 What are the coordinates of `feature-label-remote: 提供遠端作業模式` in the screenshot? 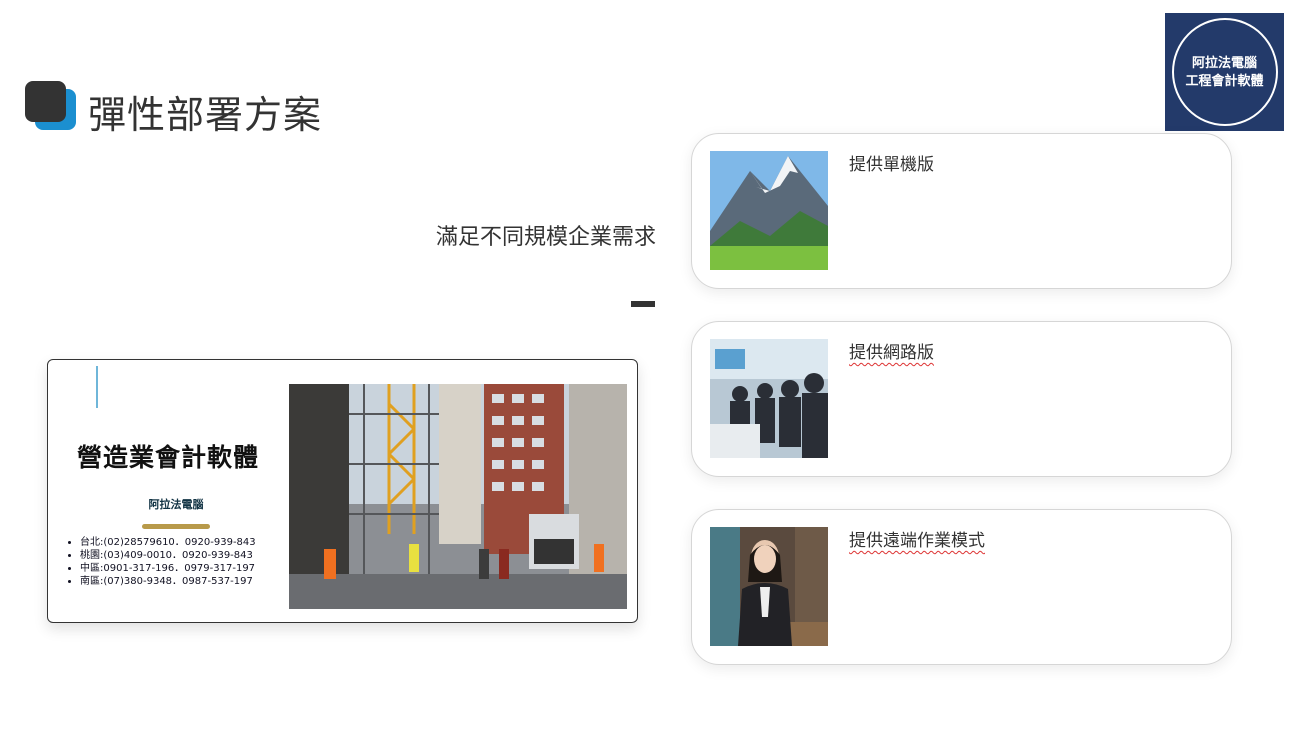 It's located at (917, 541).